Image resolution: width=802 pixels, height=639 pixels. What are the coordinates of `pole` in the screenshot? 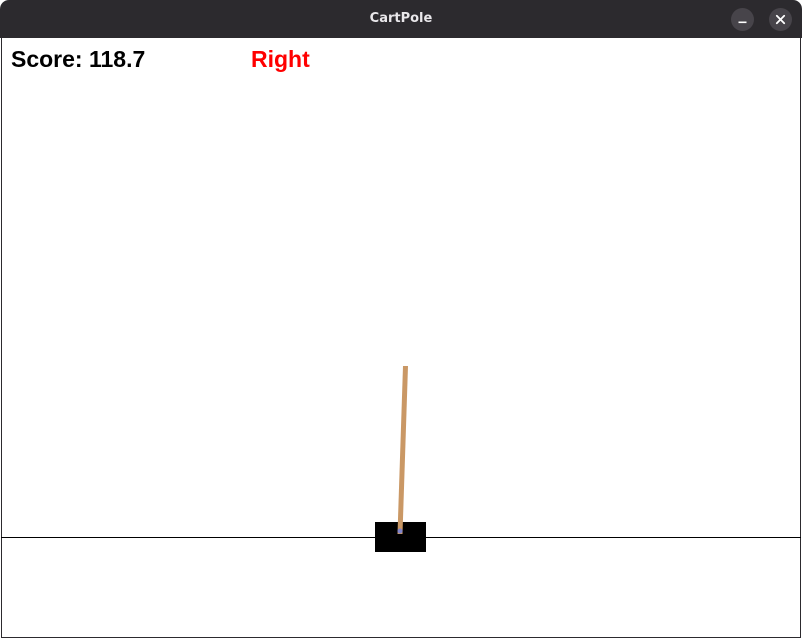 It's located at (402, 450).